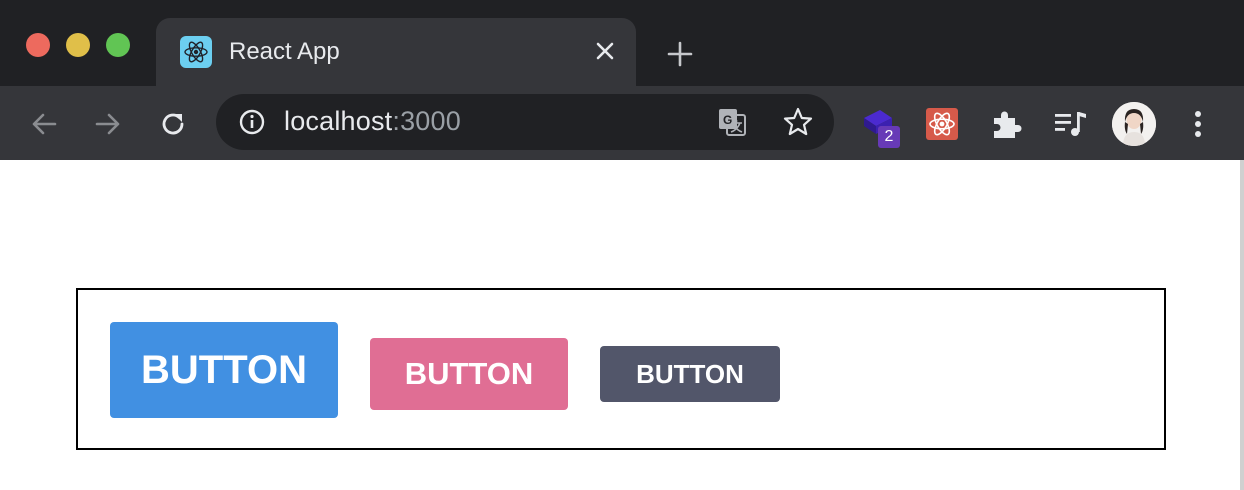 The image size is (1244, 490). Describe the element at coordinates (38, 45) in the screenshot. I see `close-window-button` at that location.